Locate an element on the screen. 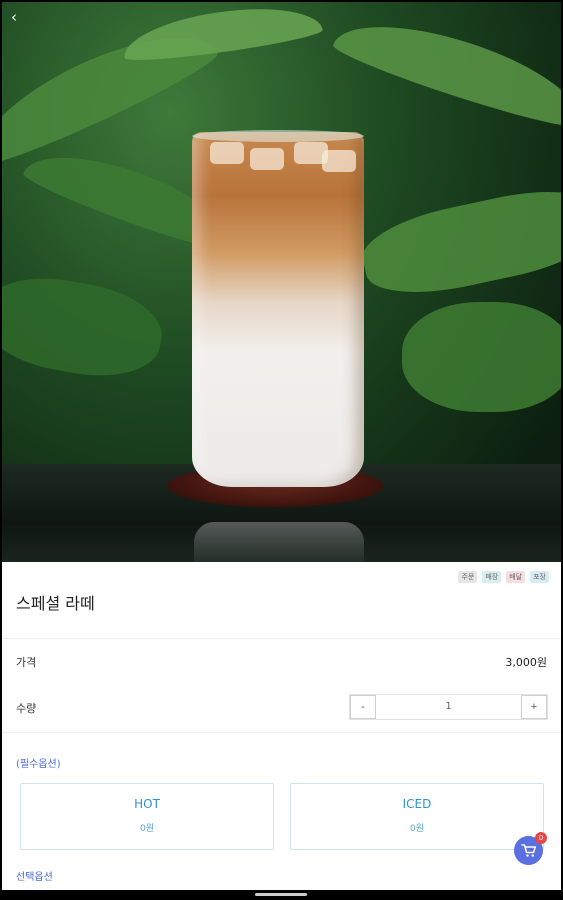 The width and height of the screenshot is (563, 900). quantity-stepper: - 1 + is located at coordinates (448, 707).